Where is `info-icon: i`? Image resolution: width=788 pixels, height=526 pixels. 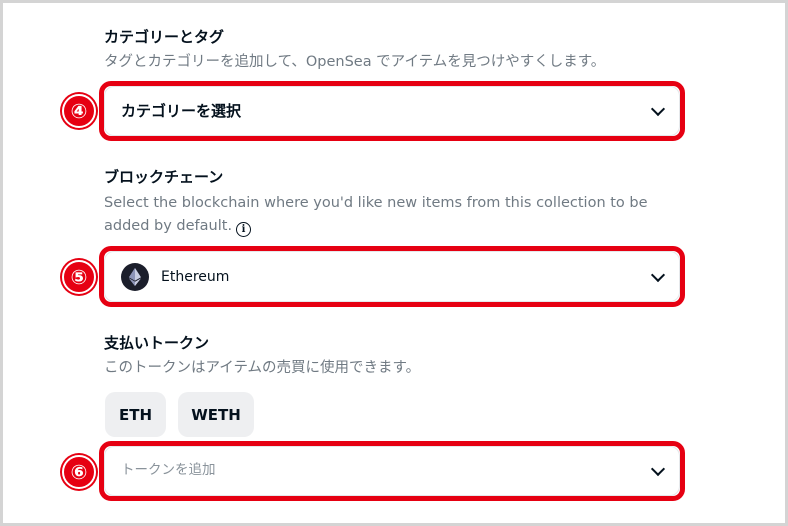
info-icon: i is located at coordinates (244, 229).